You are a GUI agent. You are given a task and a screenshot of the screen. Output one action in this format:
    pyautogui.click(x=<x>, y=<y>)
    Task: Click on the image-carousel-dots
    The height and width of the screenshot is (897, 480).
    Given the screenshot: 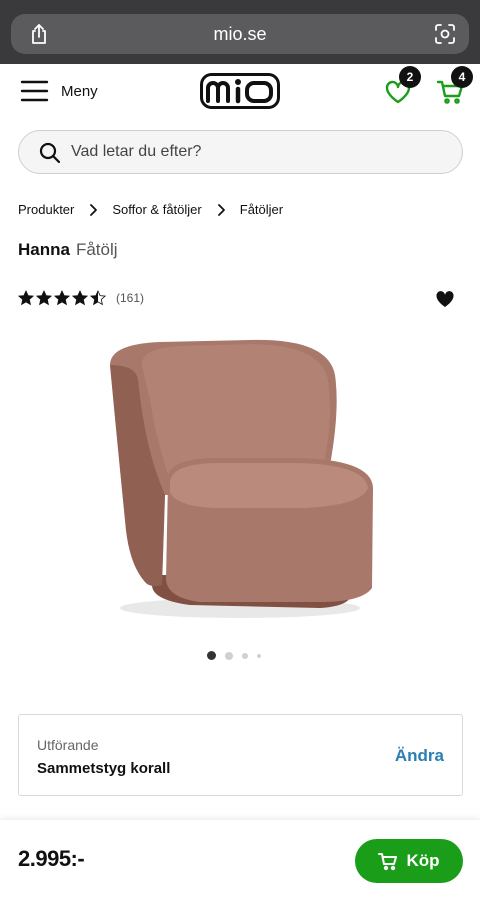 What is the action you would take?
    pyautogui.click(x=238, y=655)
    